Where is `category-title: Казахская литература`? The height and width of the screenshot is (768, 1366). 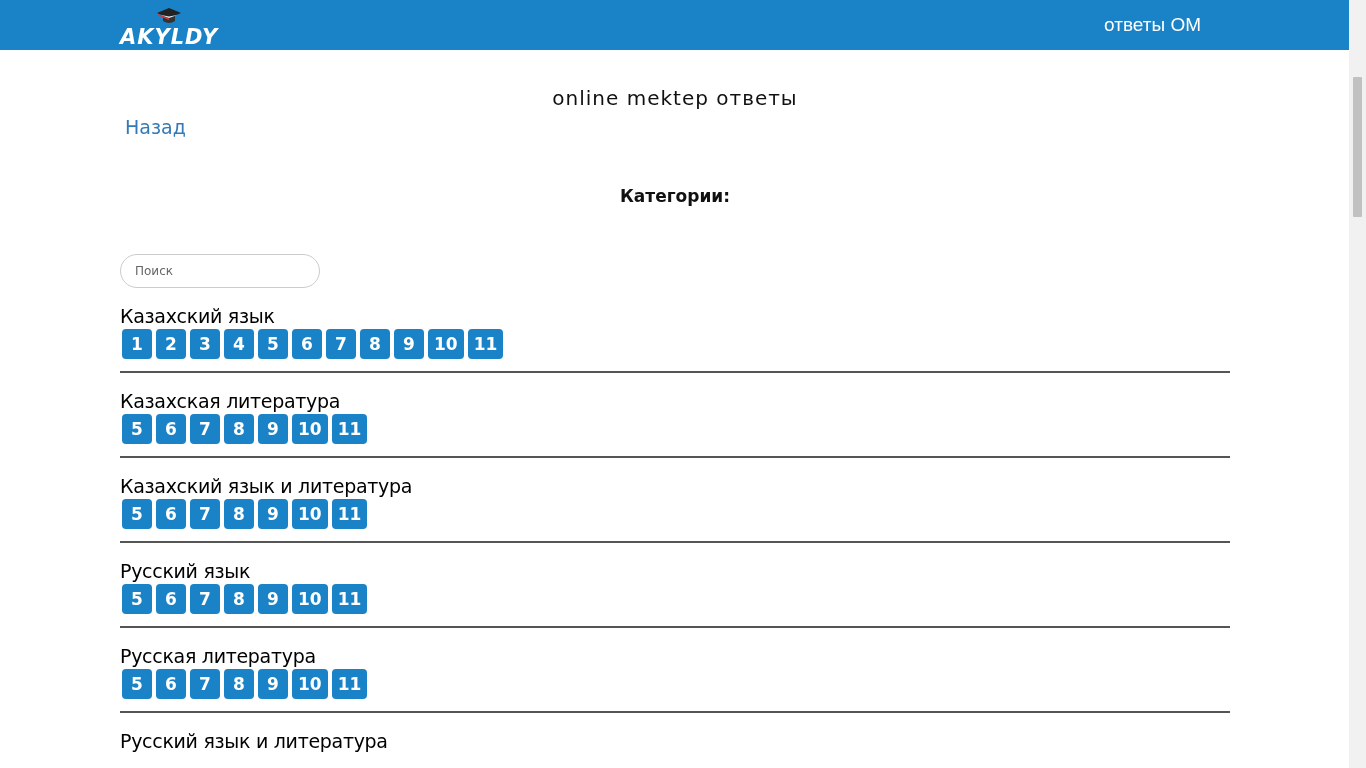 category-title: Казахская литература is located at coordinates (231, 401).